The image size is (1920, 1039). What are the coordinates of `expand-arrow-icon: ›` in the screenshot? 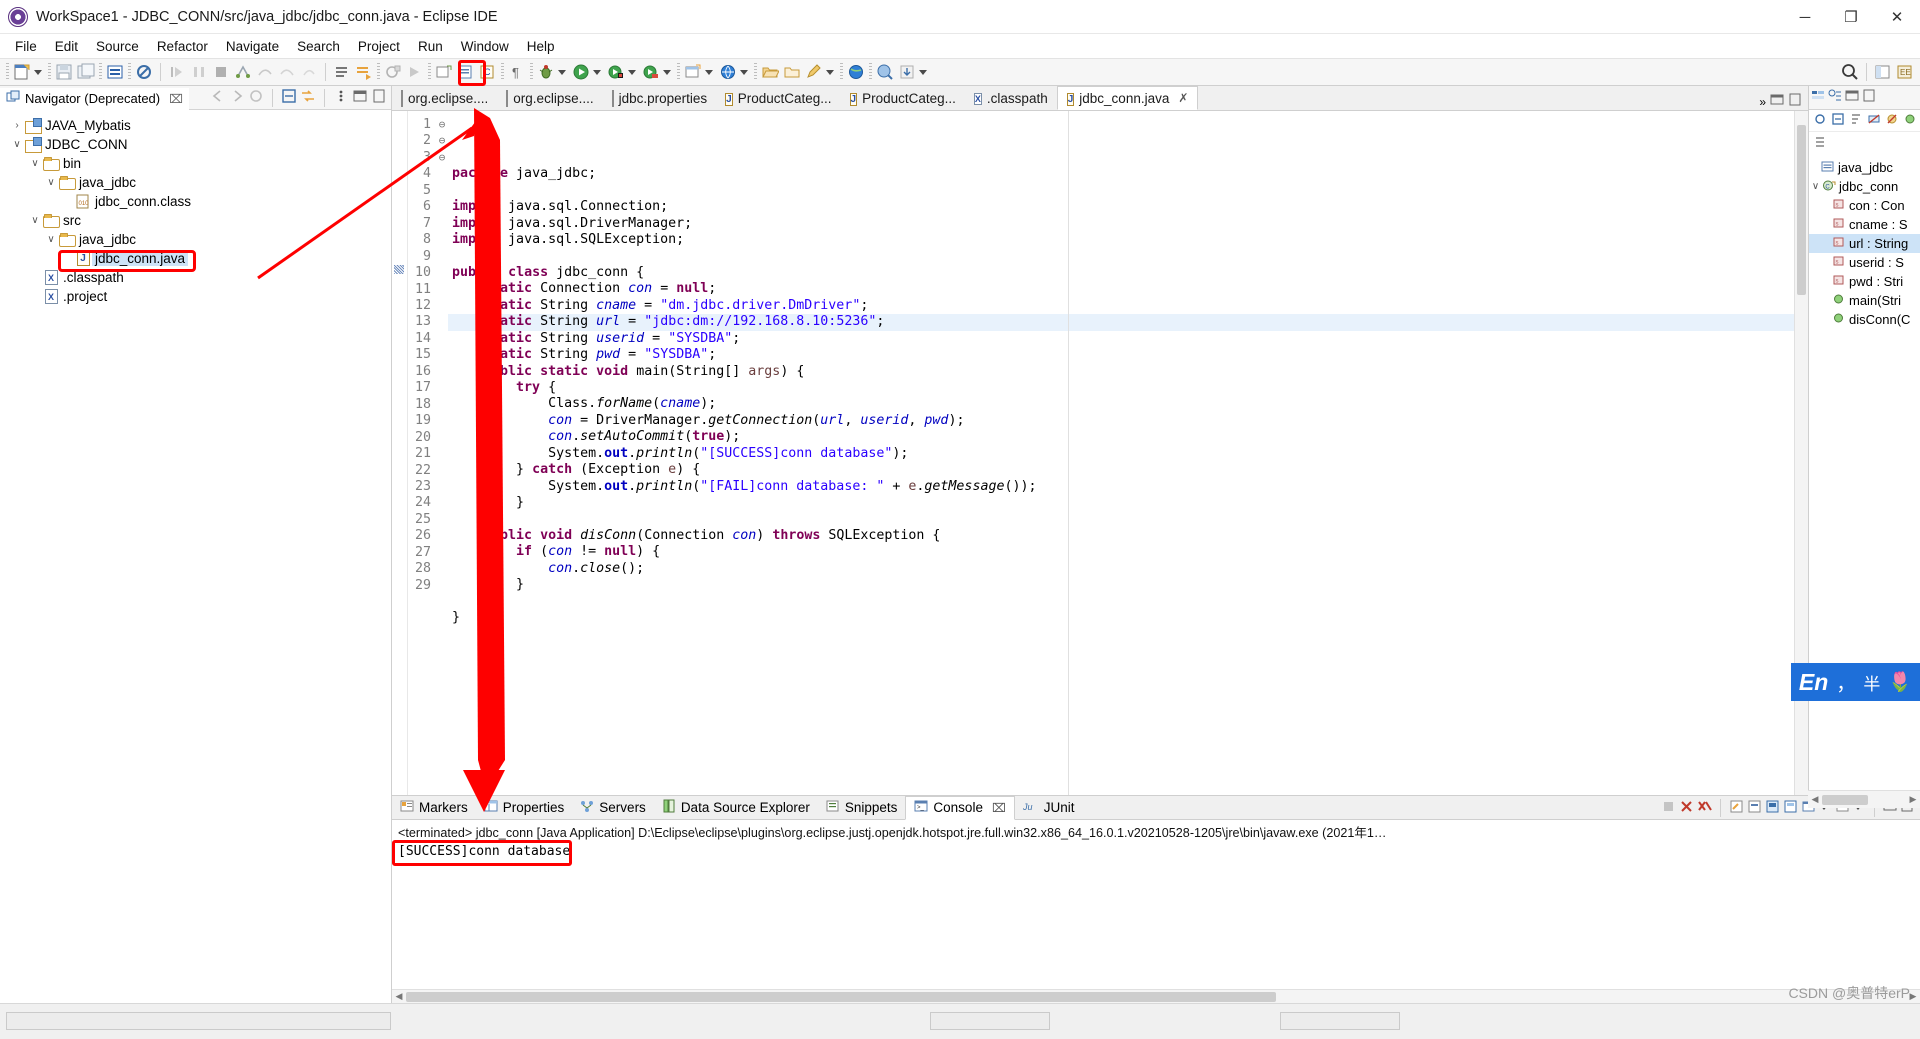 It's located at (17, 125).